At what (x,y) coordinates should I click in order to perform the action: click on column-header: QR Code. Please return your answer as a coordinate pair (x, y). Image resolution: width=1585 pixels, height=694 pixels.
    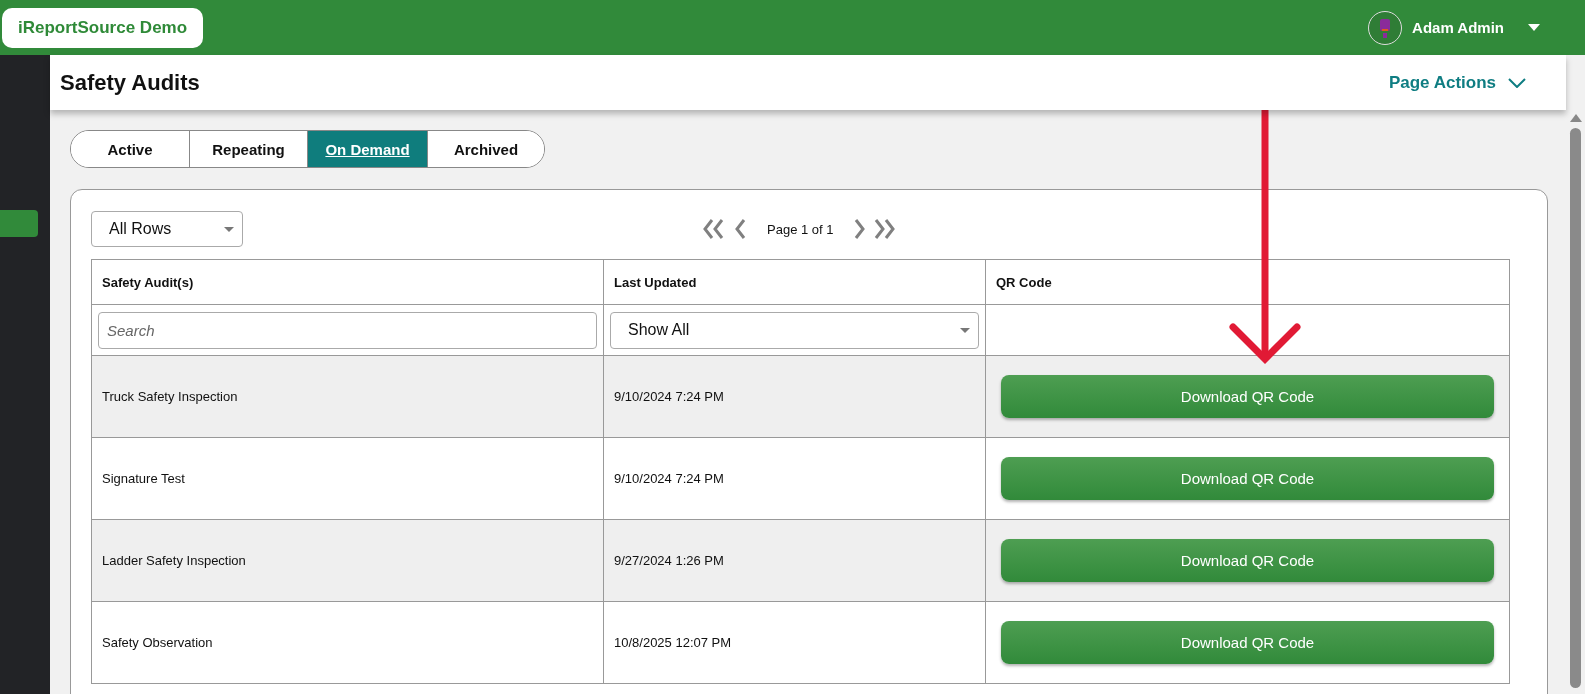
    Looking at the image, I should click on (1247, 282).